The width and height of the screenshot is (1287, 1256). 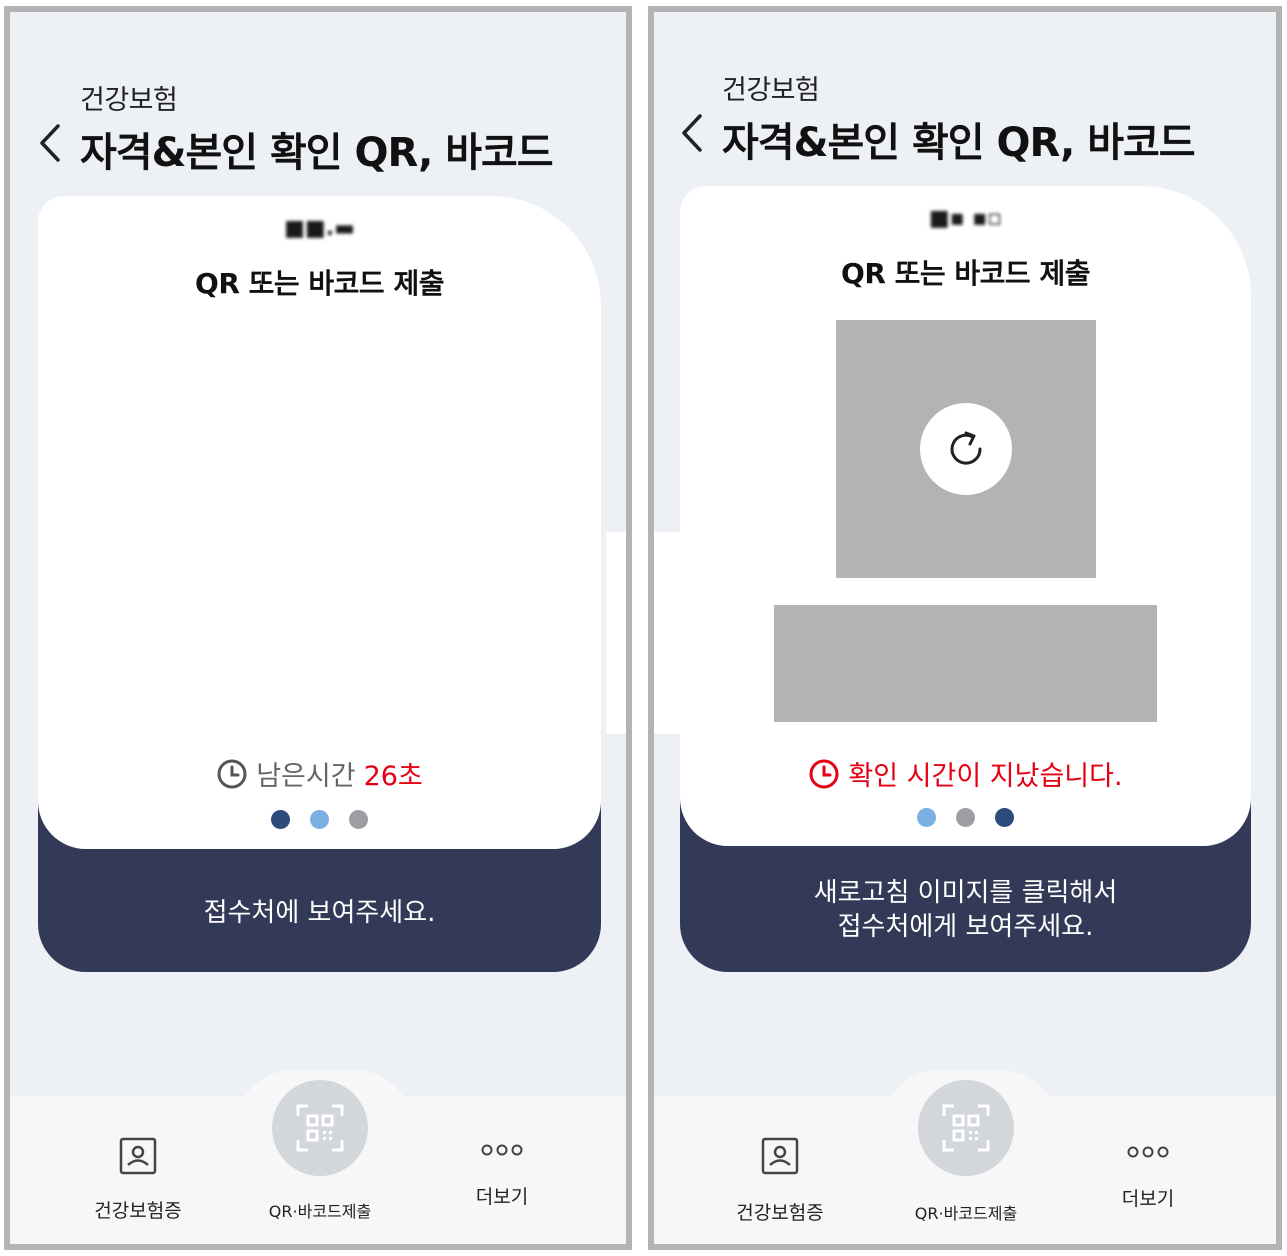 I want to click on refresh-icon, so click(x=966, y=448).